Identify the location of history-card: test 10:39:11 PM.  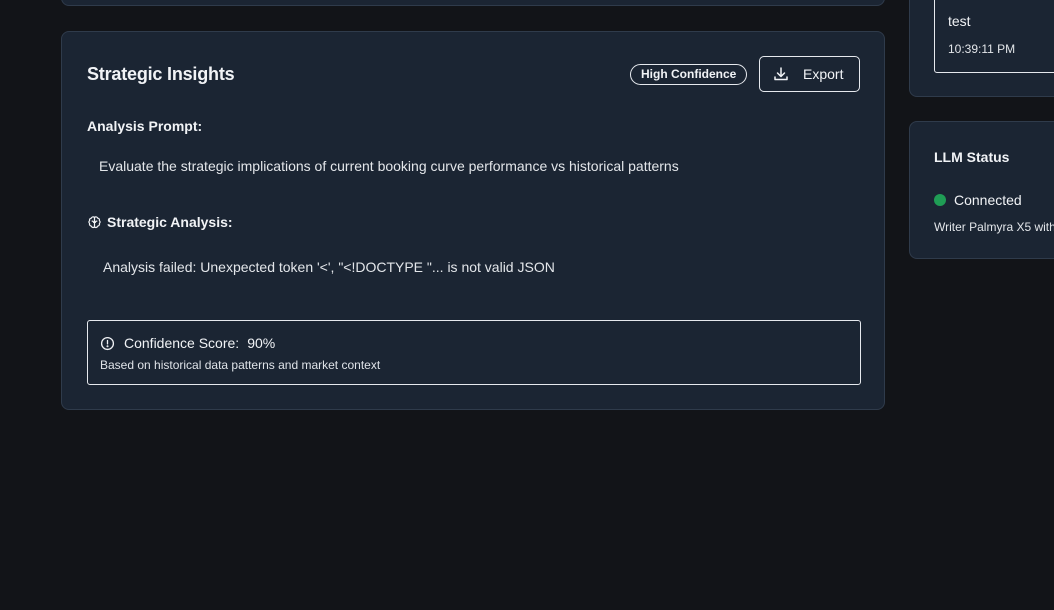
(981, 48).